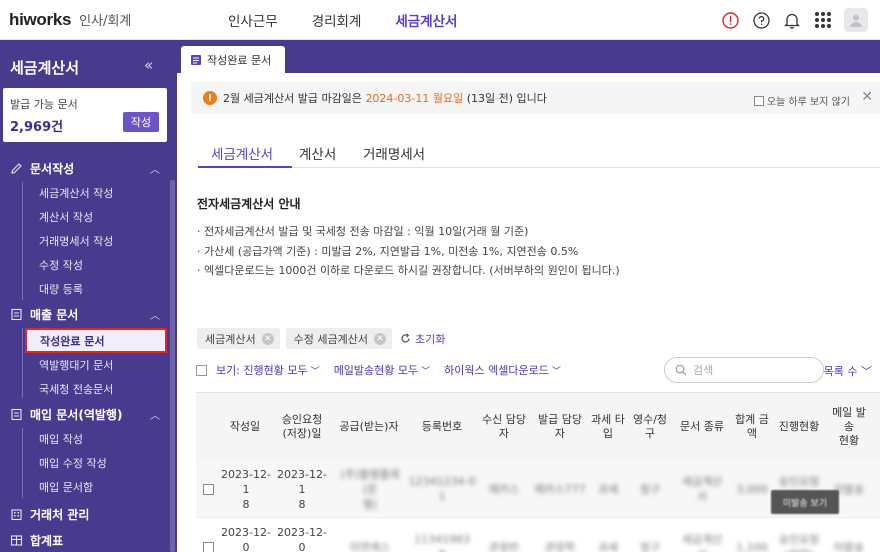  I want to click on sidebar-section-summary: 합계표, so click(85, 540).